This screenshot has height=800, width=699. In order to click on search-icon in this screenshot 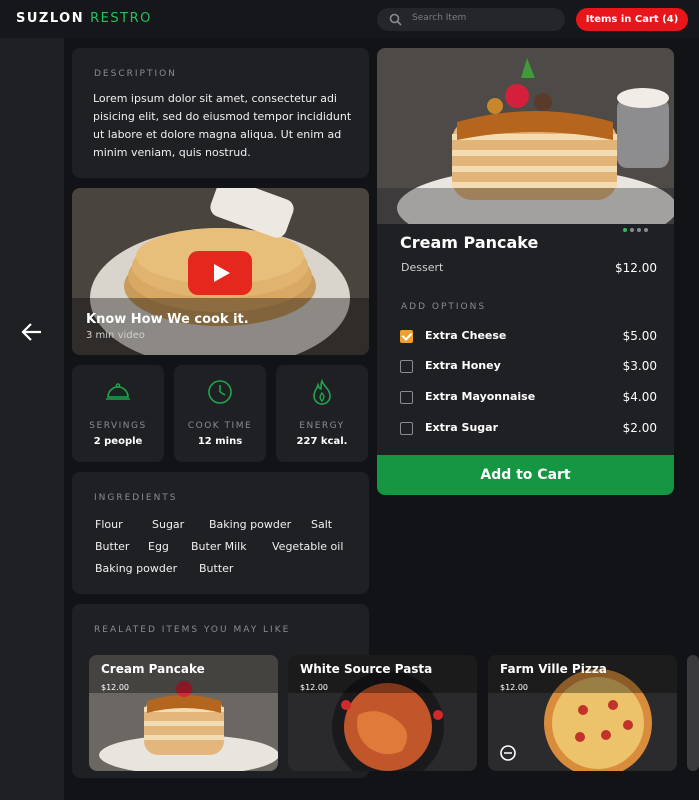, I will do `click(395, 19)`.